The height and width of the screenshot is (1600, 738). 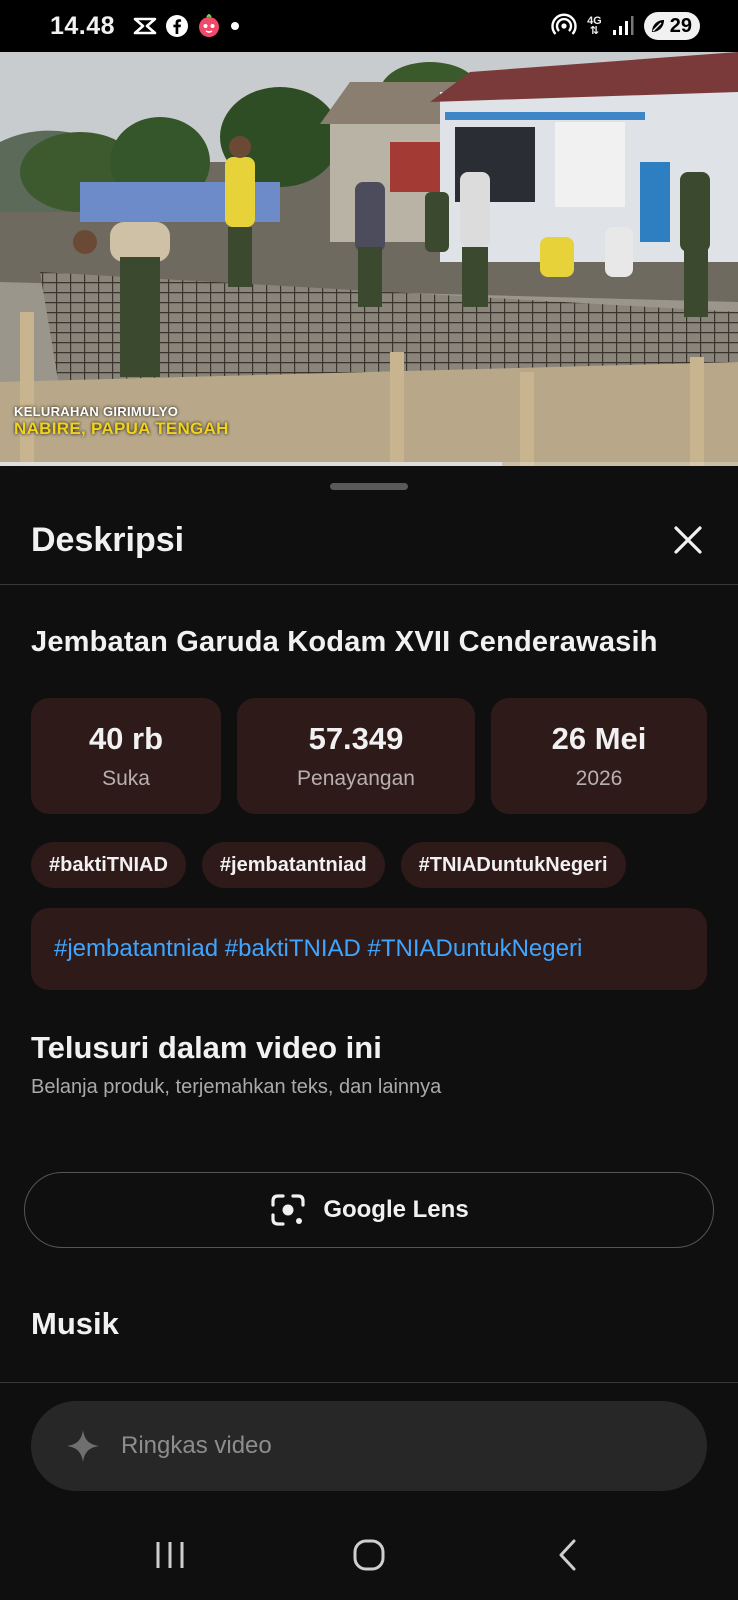 I want to click on caption-location-line2: NABIRE, PAPUA TENGAH, so click(x=121, y=428).